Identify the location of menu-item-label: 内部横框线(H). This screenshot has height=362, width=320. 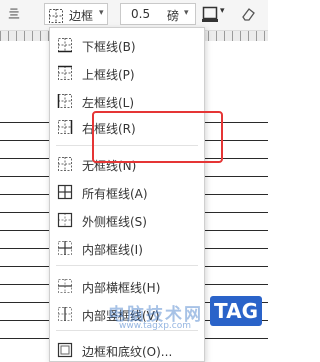
(121, 288).